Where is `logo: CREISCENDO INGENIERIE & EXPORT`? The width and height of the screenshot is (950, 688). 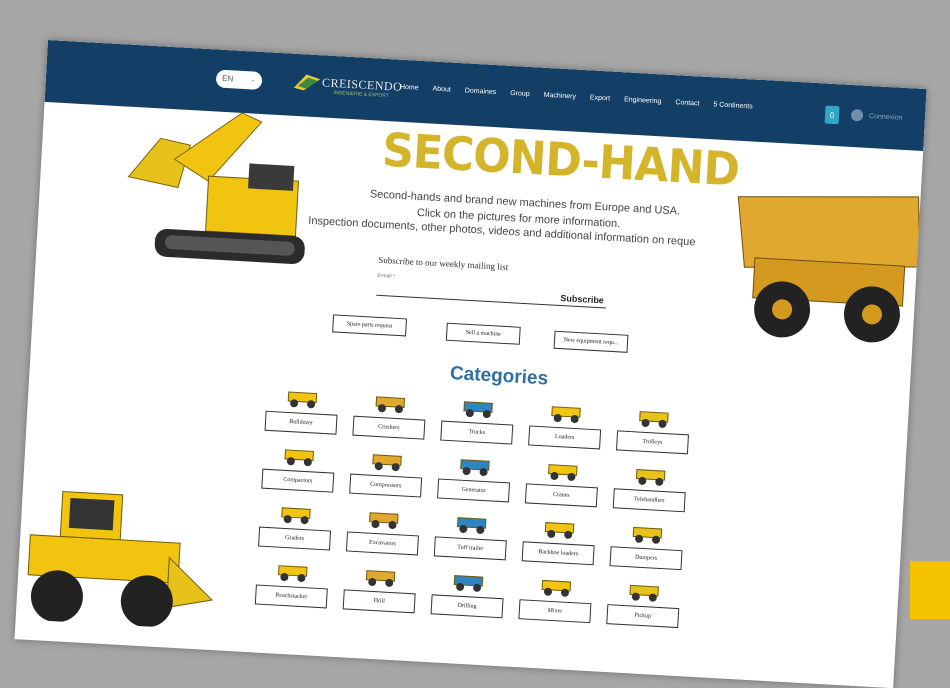
logo: CREISCENDO INGENIERIE & EXPORT is located at coordinates (347, 86).